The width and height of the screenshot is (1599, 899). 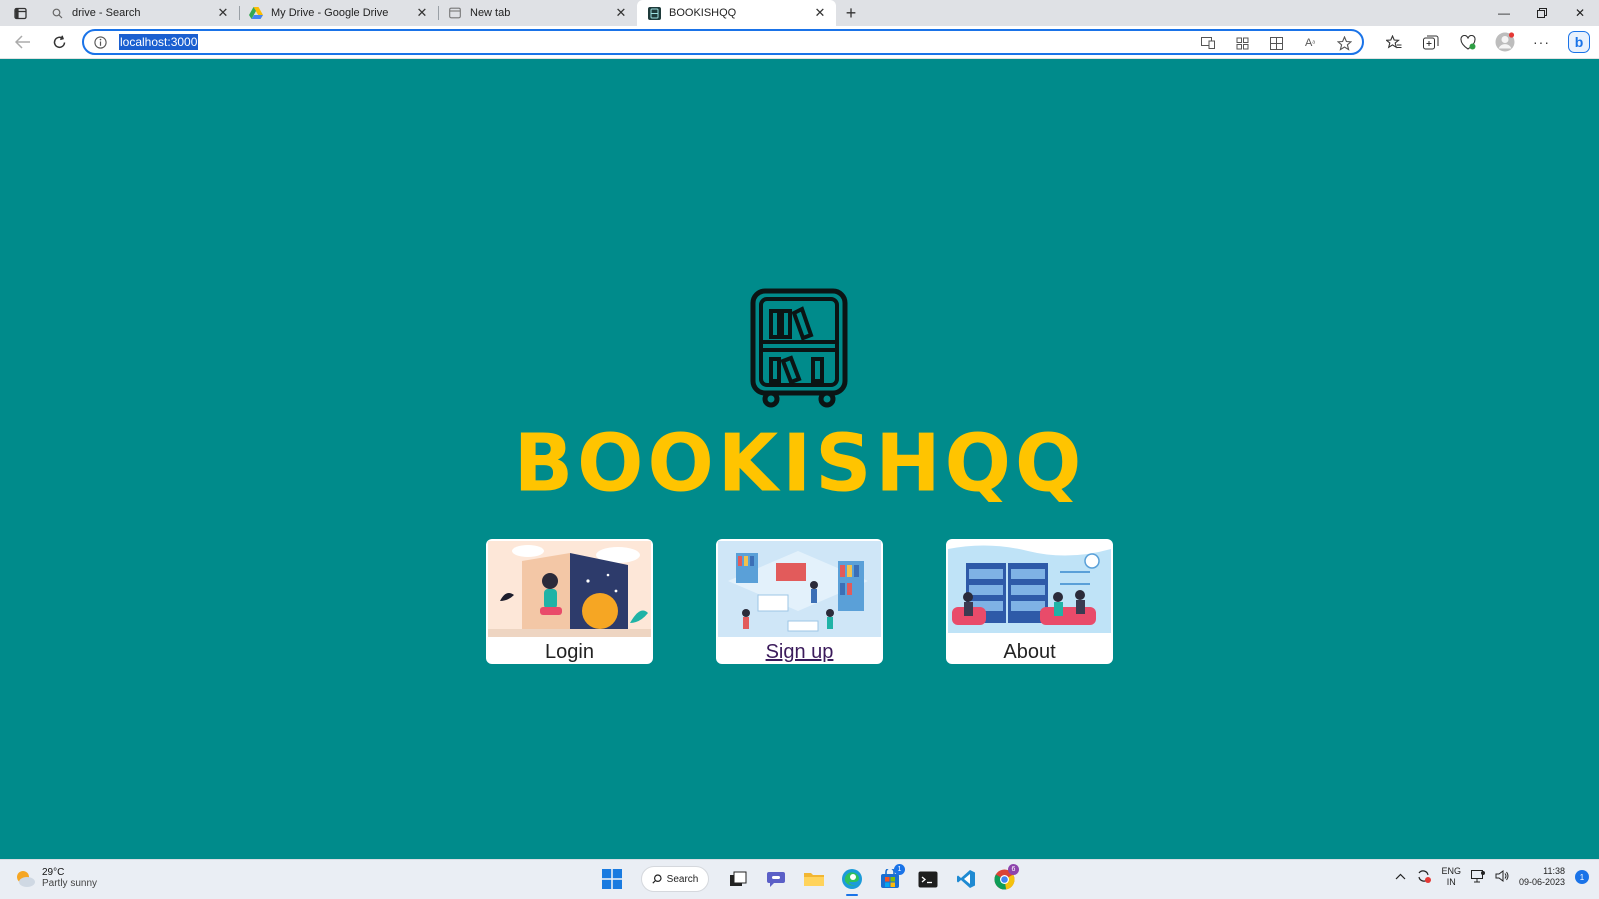 I want to click on clock-date: 09-06-2023, so click(x=1541, y=882).